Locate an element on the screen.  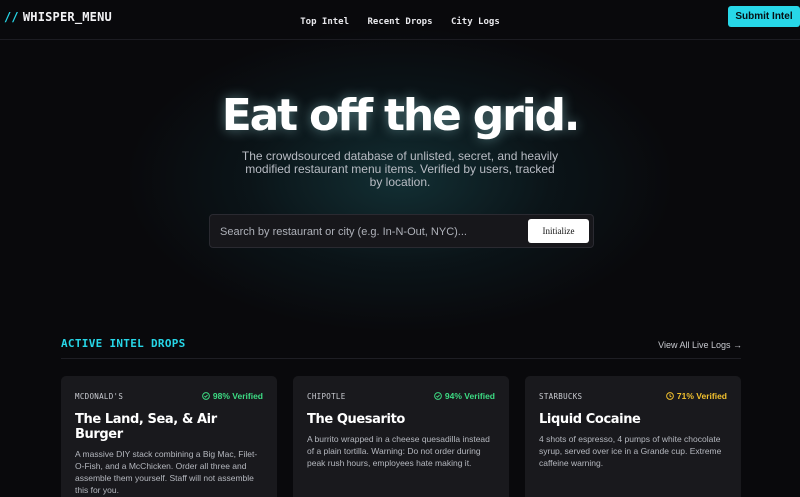
nav-recent-drops: Recent Drops is located at coordinates (399, 22).